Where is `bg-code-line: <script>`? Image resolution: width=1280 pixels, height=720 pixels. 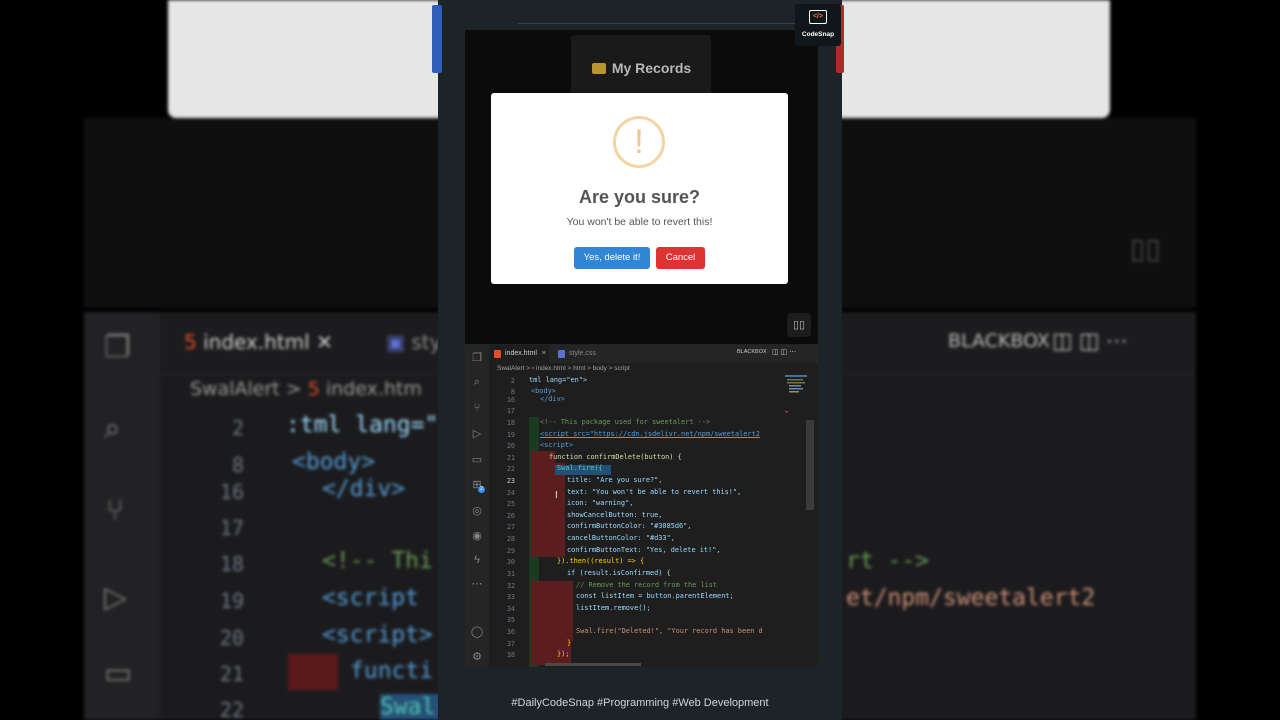
bg-code-line: <script> is located at coordinates (377, 635).